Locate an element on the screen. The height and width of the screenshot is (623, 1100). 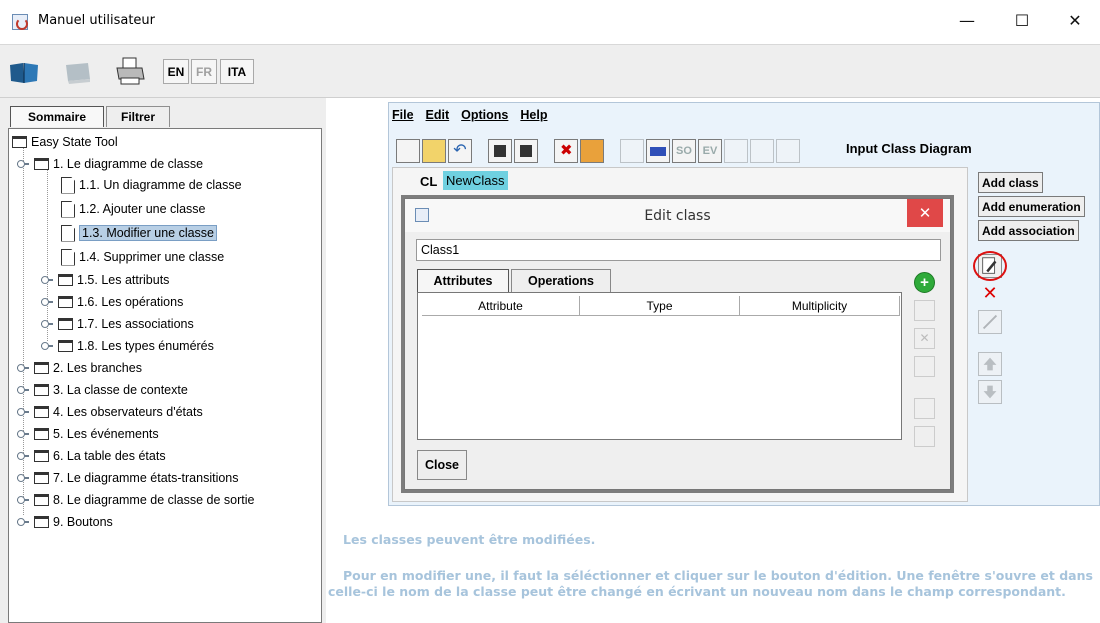
exit-icon is located at coordinates (592, 151).